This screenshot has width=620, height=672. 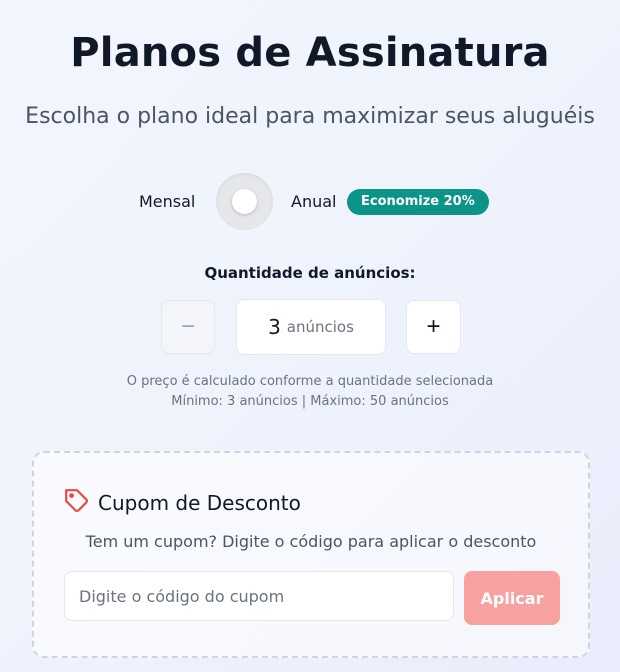 I want to click on quantity-display: 3 anúncios, so click(x=311, y=327).